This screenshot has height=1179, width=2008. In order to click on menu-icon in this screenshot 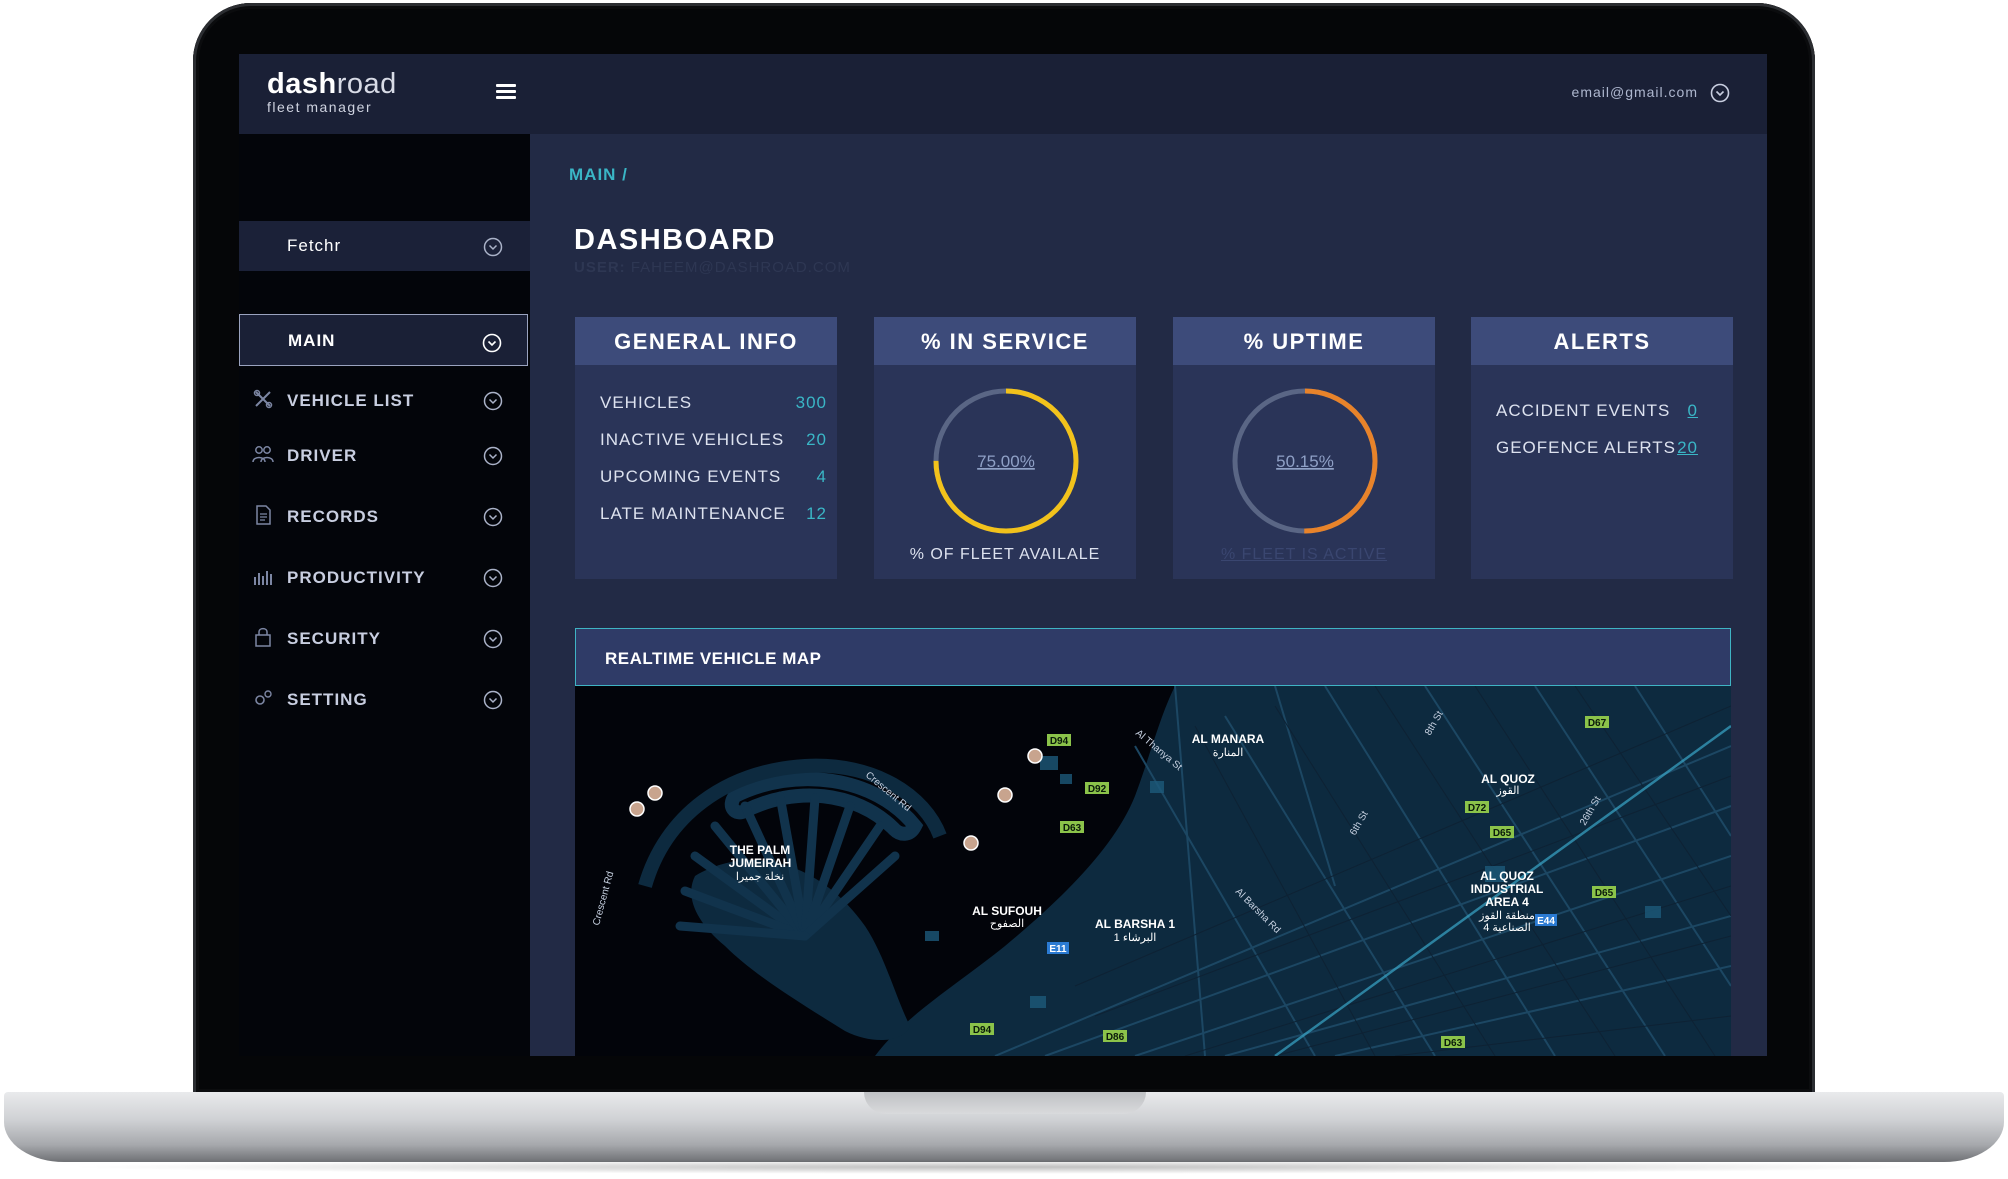, I will do `click(506, 94)`.